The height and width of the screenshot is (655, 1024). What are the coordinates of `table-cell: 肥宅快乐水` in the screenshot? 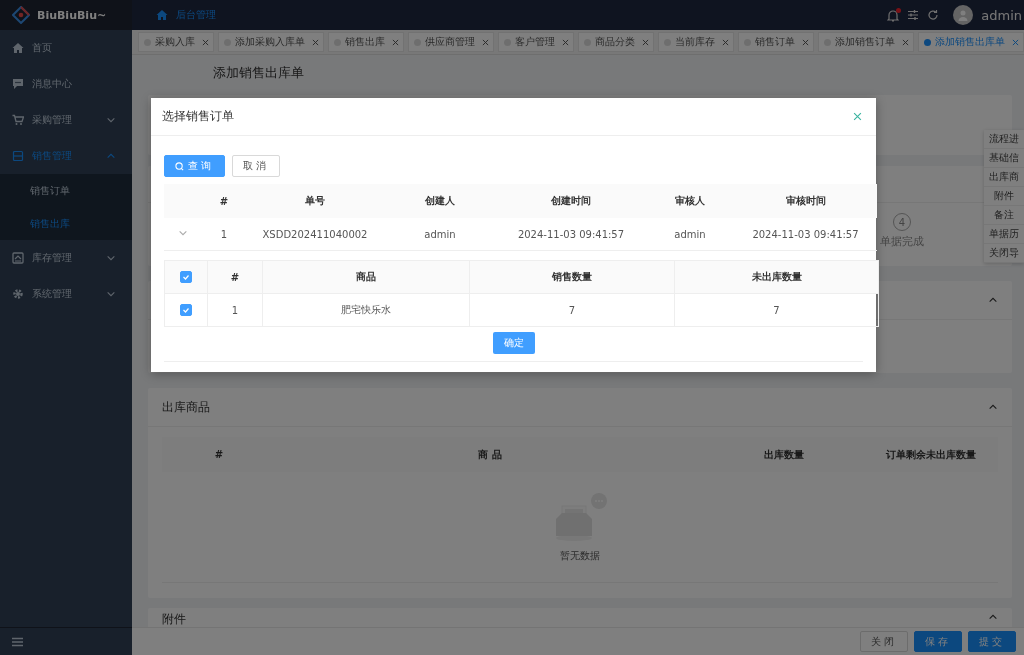 It's located at (366, 310).